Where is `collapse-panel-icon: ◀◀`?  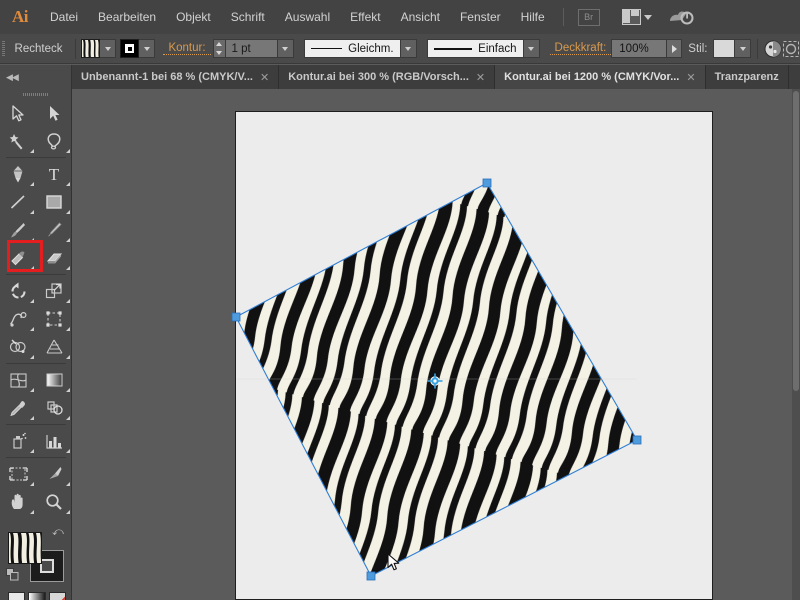 collapse-panel-icon: ◀◀ is located at coordinates (36, 77).